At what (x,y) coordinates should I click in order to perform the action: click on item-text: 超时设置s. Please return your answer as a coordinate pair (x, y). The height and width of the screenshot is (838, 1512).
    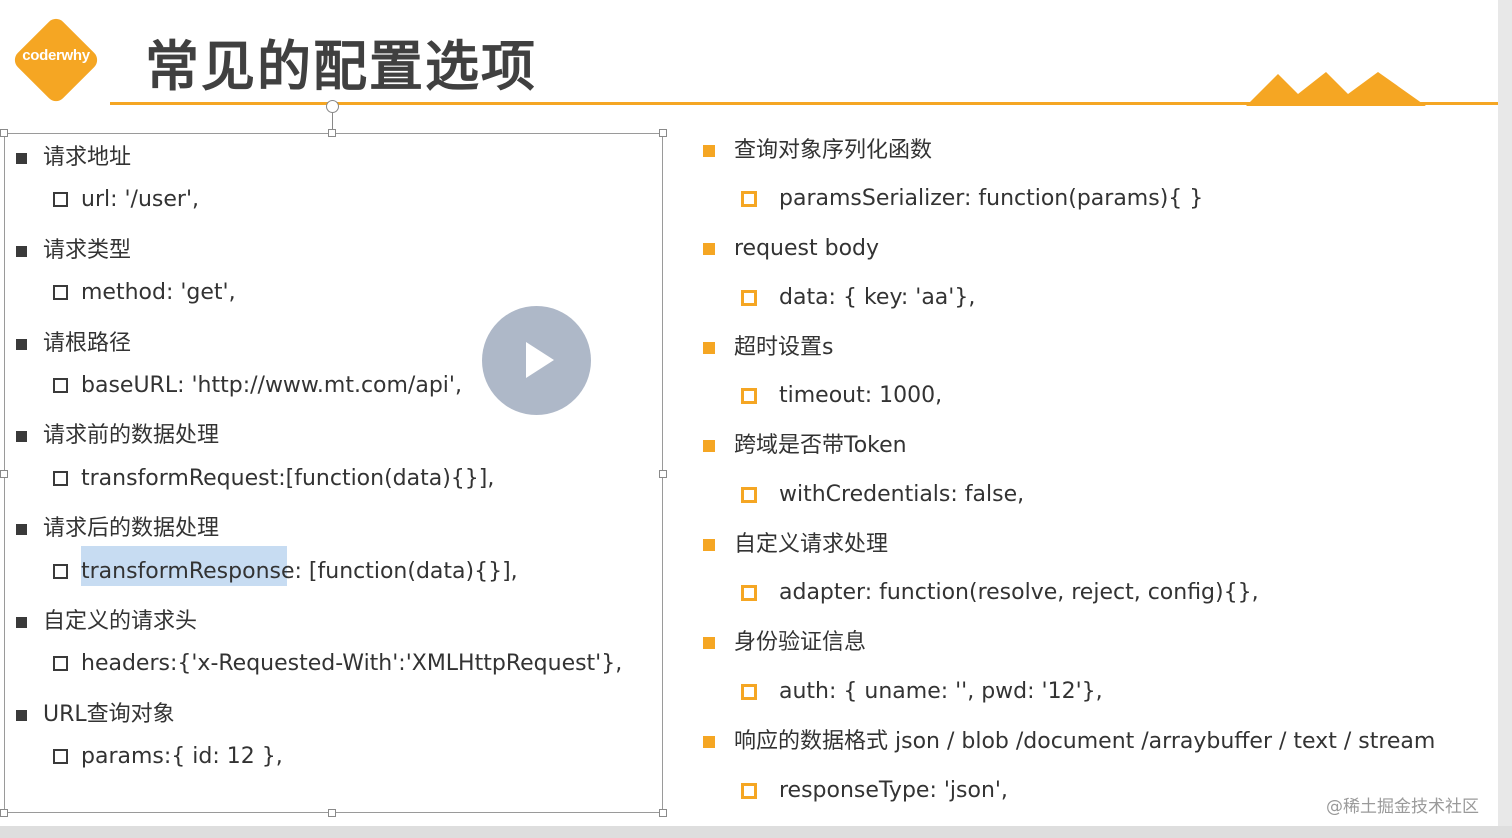
    Looking at the image, I should click on (784, 347).